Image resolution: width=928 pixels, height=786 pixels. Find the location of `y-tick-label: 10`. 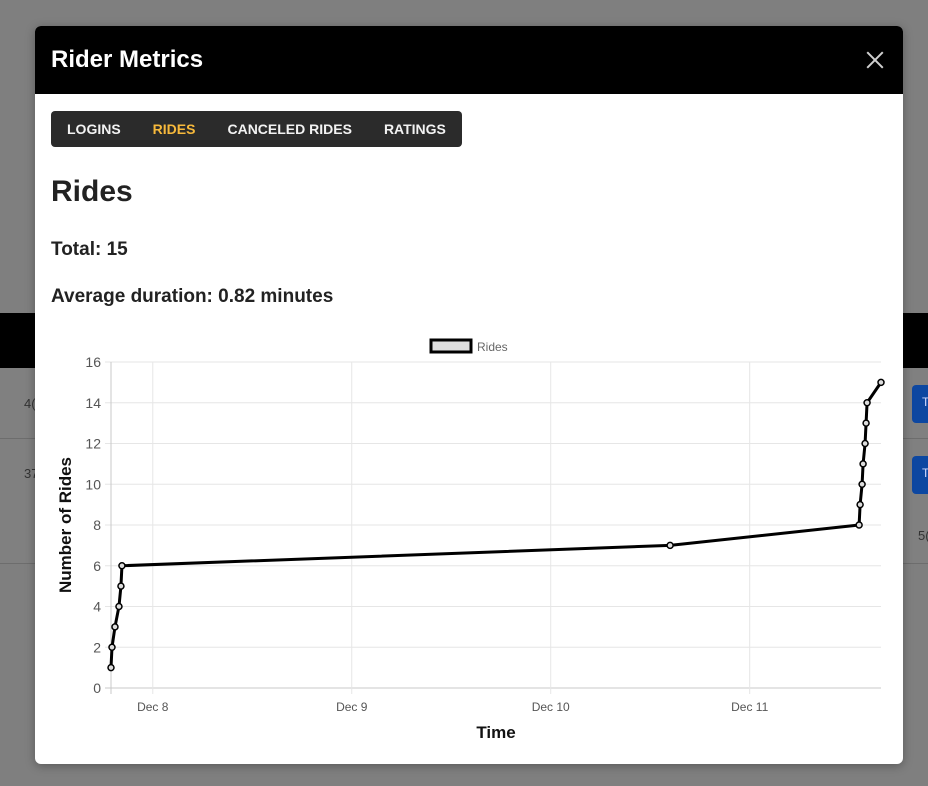

y-tick-label: 10 is located at coordinates (93, 484).